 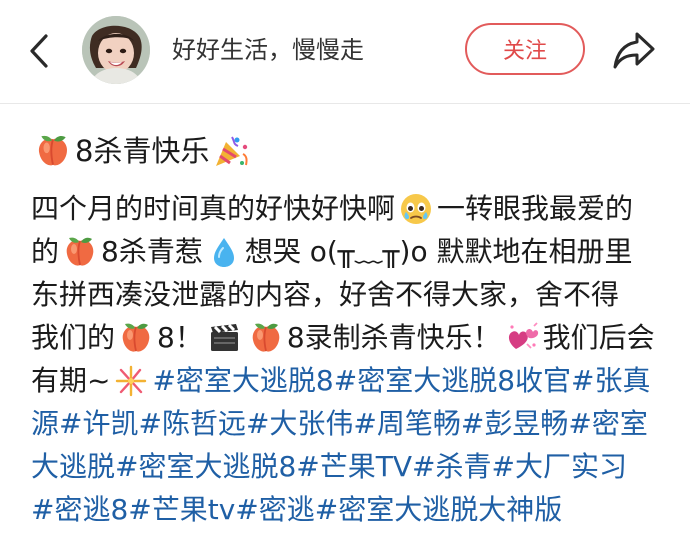 I want to click on header-divider, so click(x=345, y=103).